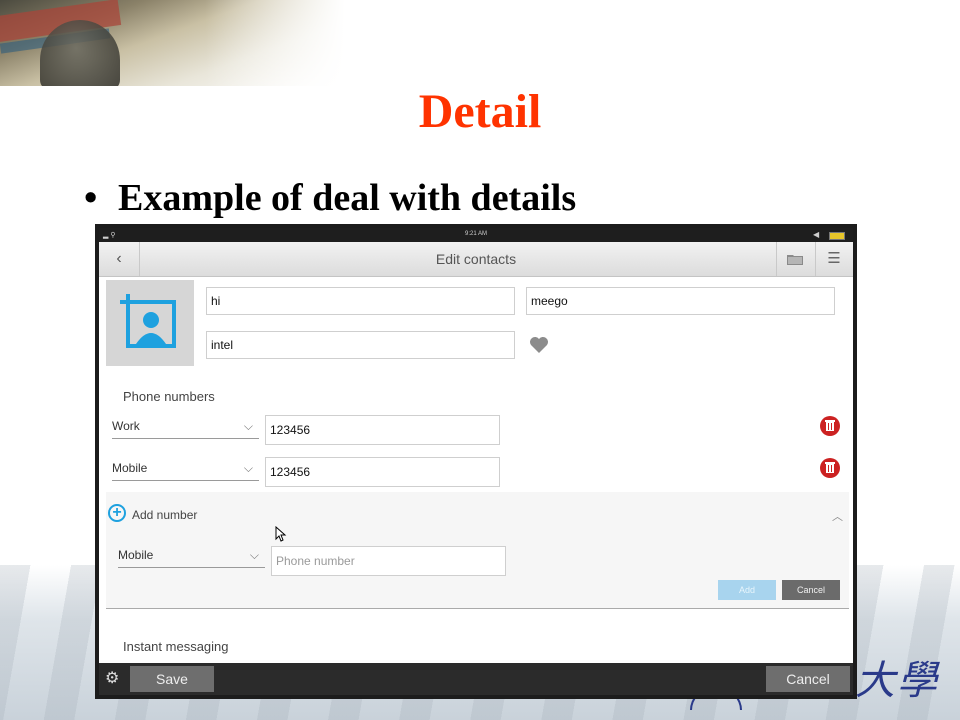  I want to click on bullet-text: Example of deal with details, so click(347, 198).